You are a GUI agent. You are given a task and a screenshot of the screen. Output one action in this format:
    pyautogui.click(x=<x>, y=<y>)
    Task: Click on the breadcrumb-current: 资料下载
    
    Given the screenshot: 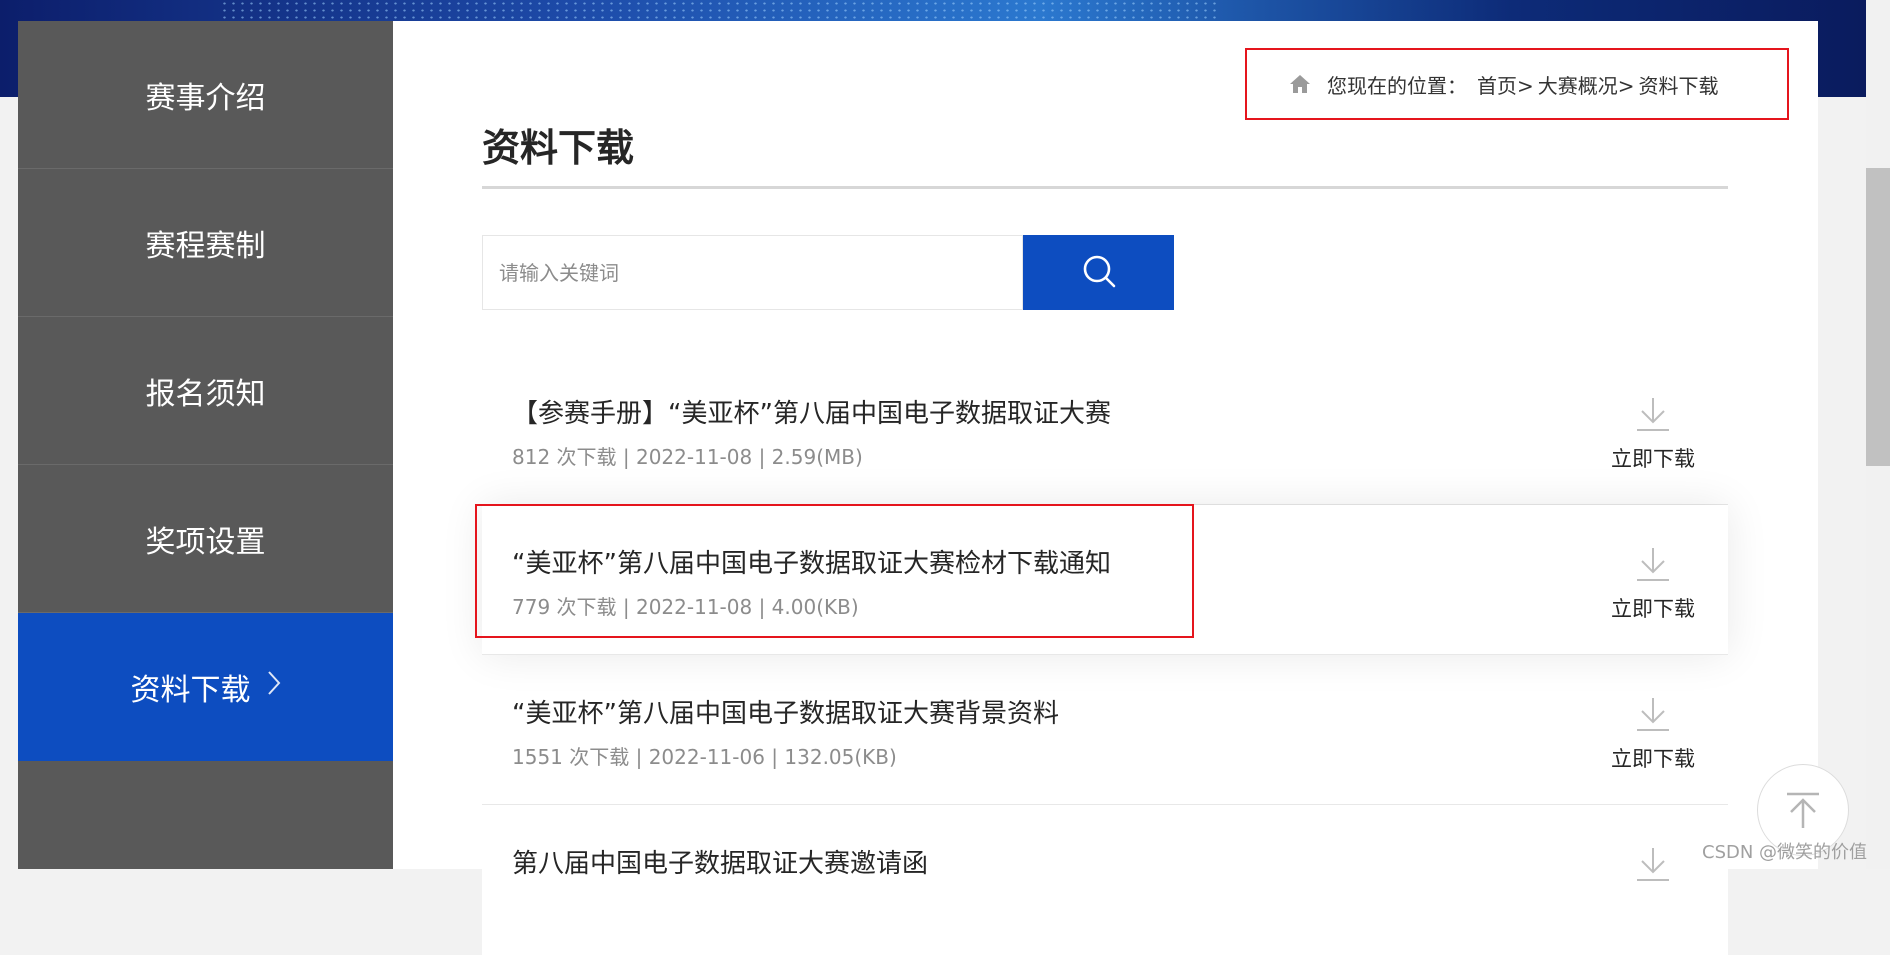 What is the action you would take?
    pyautogui.click(x=1678, y=85)
    